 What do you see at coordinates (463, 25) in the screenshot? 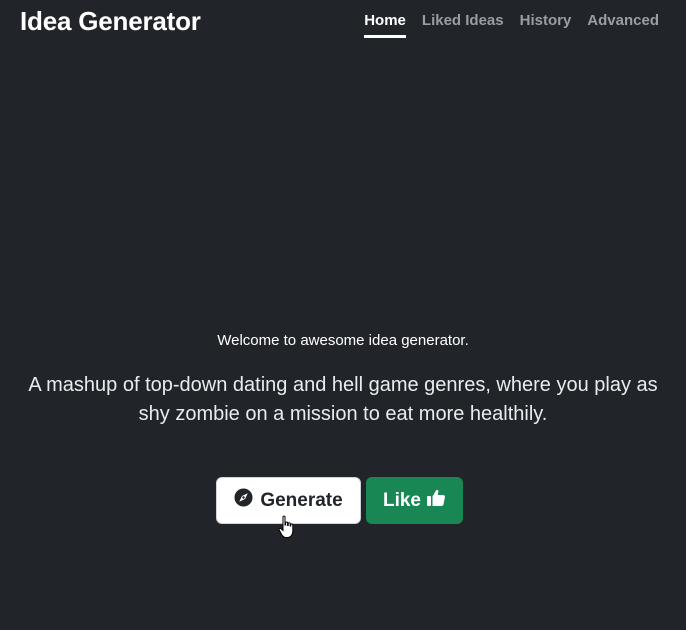
I see `nav-item-liked-ideas: Liked Ideas` at bounding box center [463, 25].